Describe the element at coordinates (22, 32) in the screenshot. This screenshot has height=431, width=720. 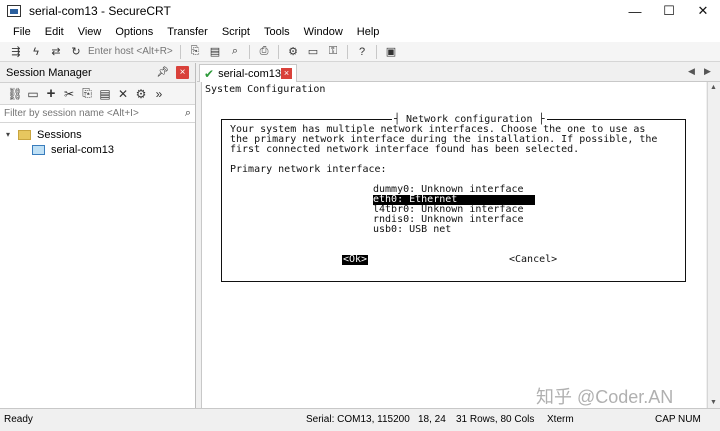
I see `menu-file: File` at that location.